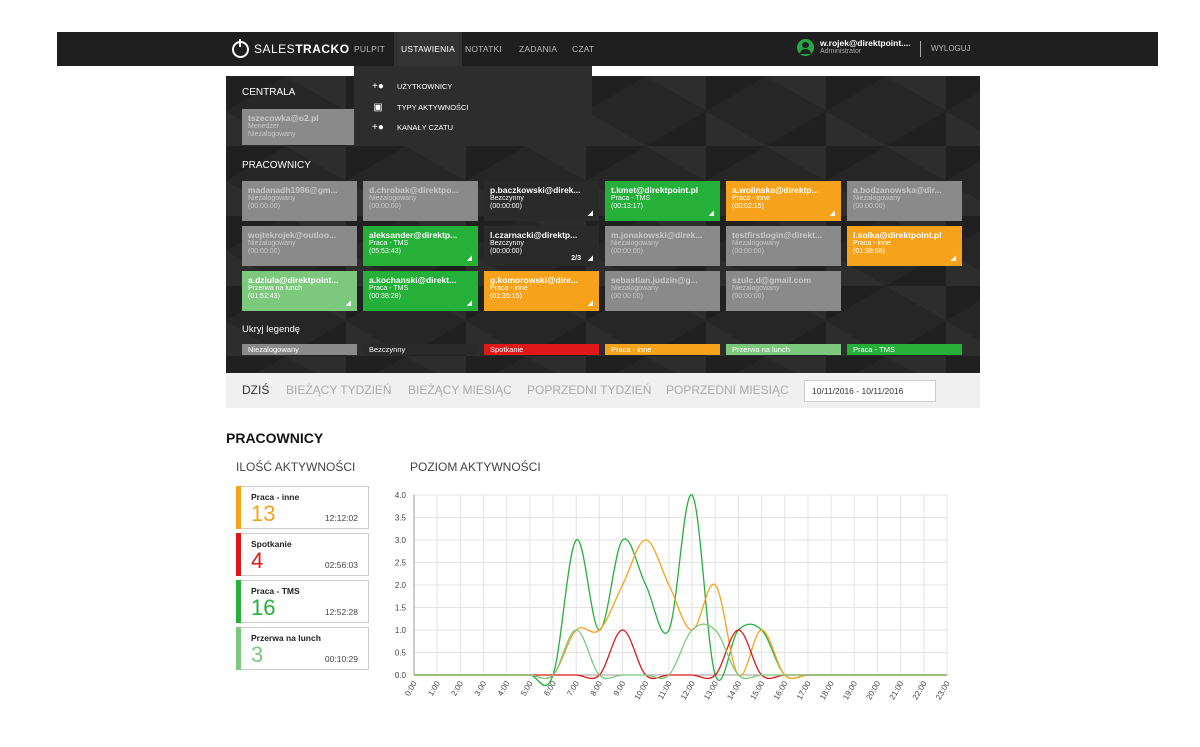  Describe the element at coordinates (275, 49) in the screenshot. I see `logo-text-light: SALES` at that location.